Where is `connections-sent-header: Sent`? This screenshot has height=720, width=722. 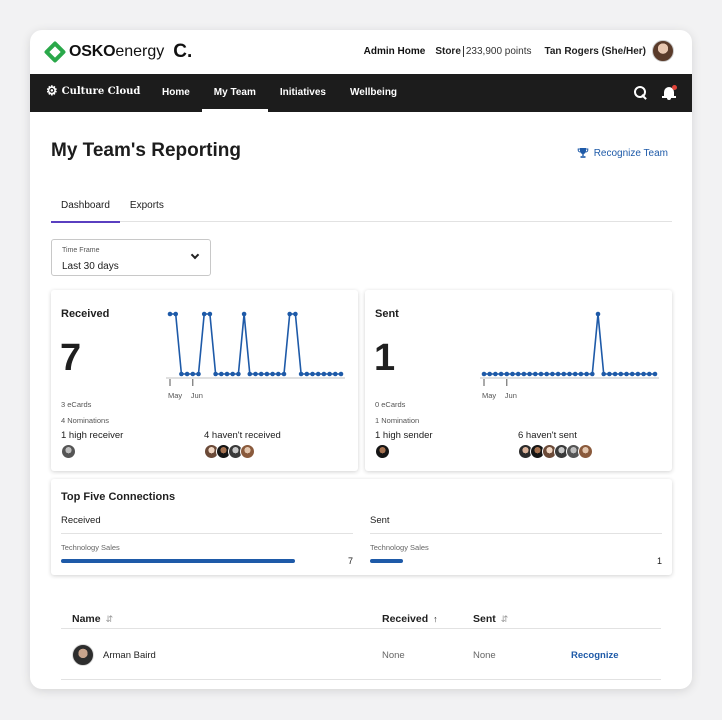 connections-sent-header: Sent is located at coordinates (516, 524).